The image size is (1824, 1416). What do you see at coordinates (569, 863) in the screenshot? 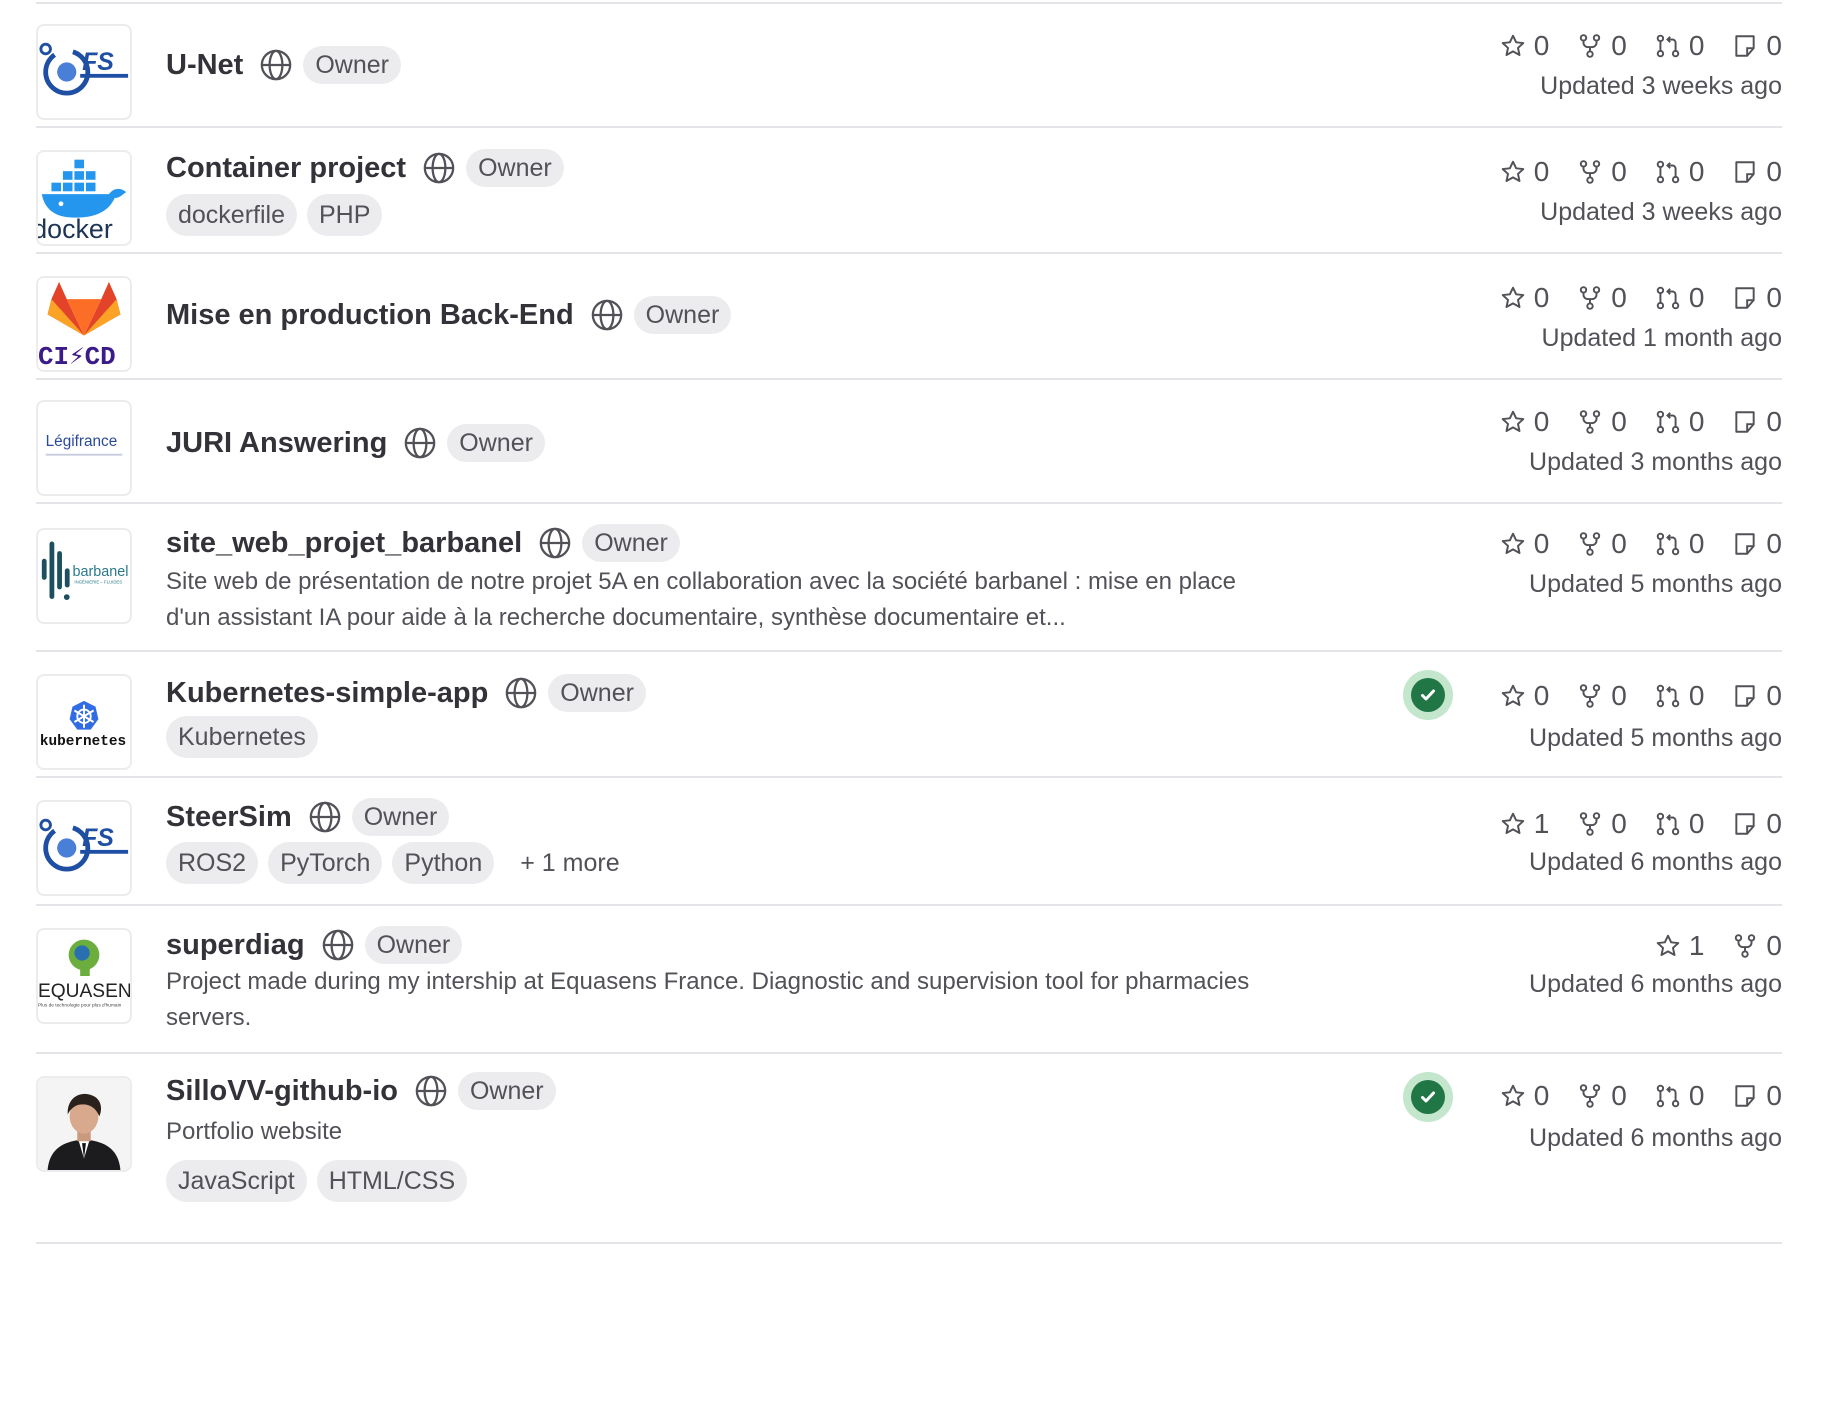
I see `more-topics-link: + 1 more` at bounding box center [569, 863].